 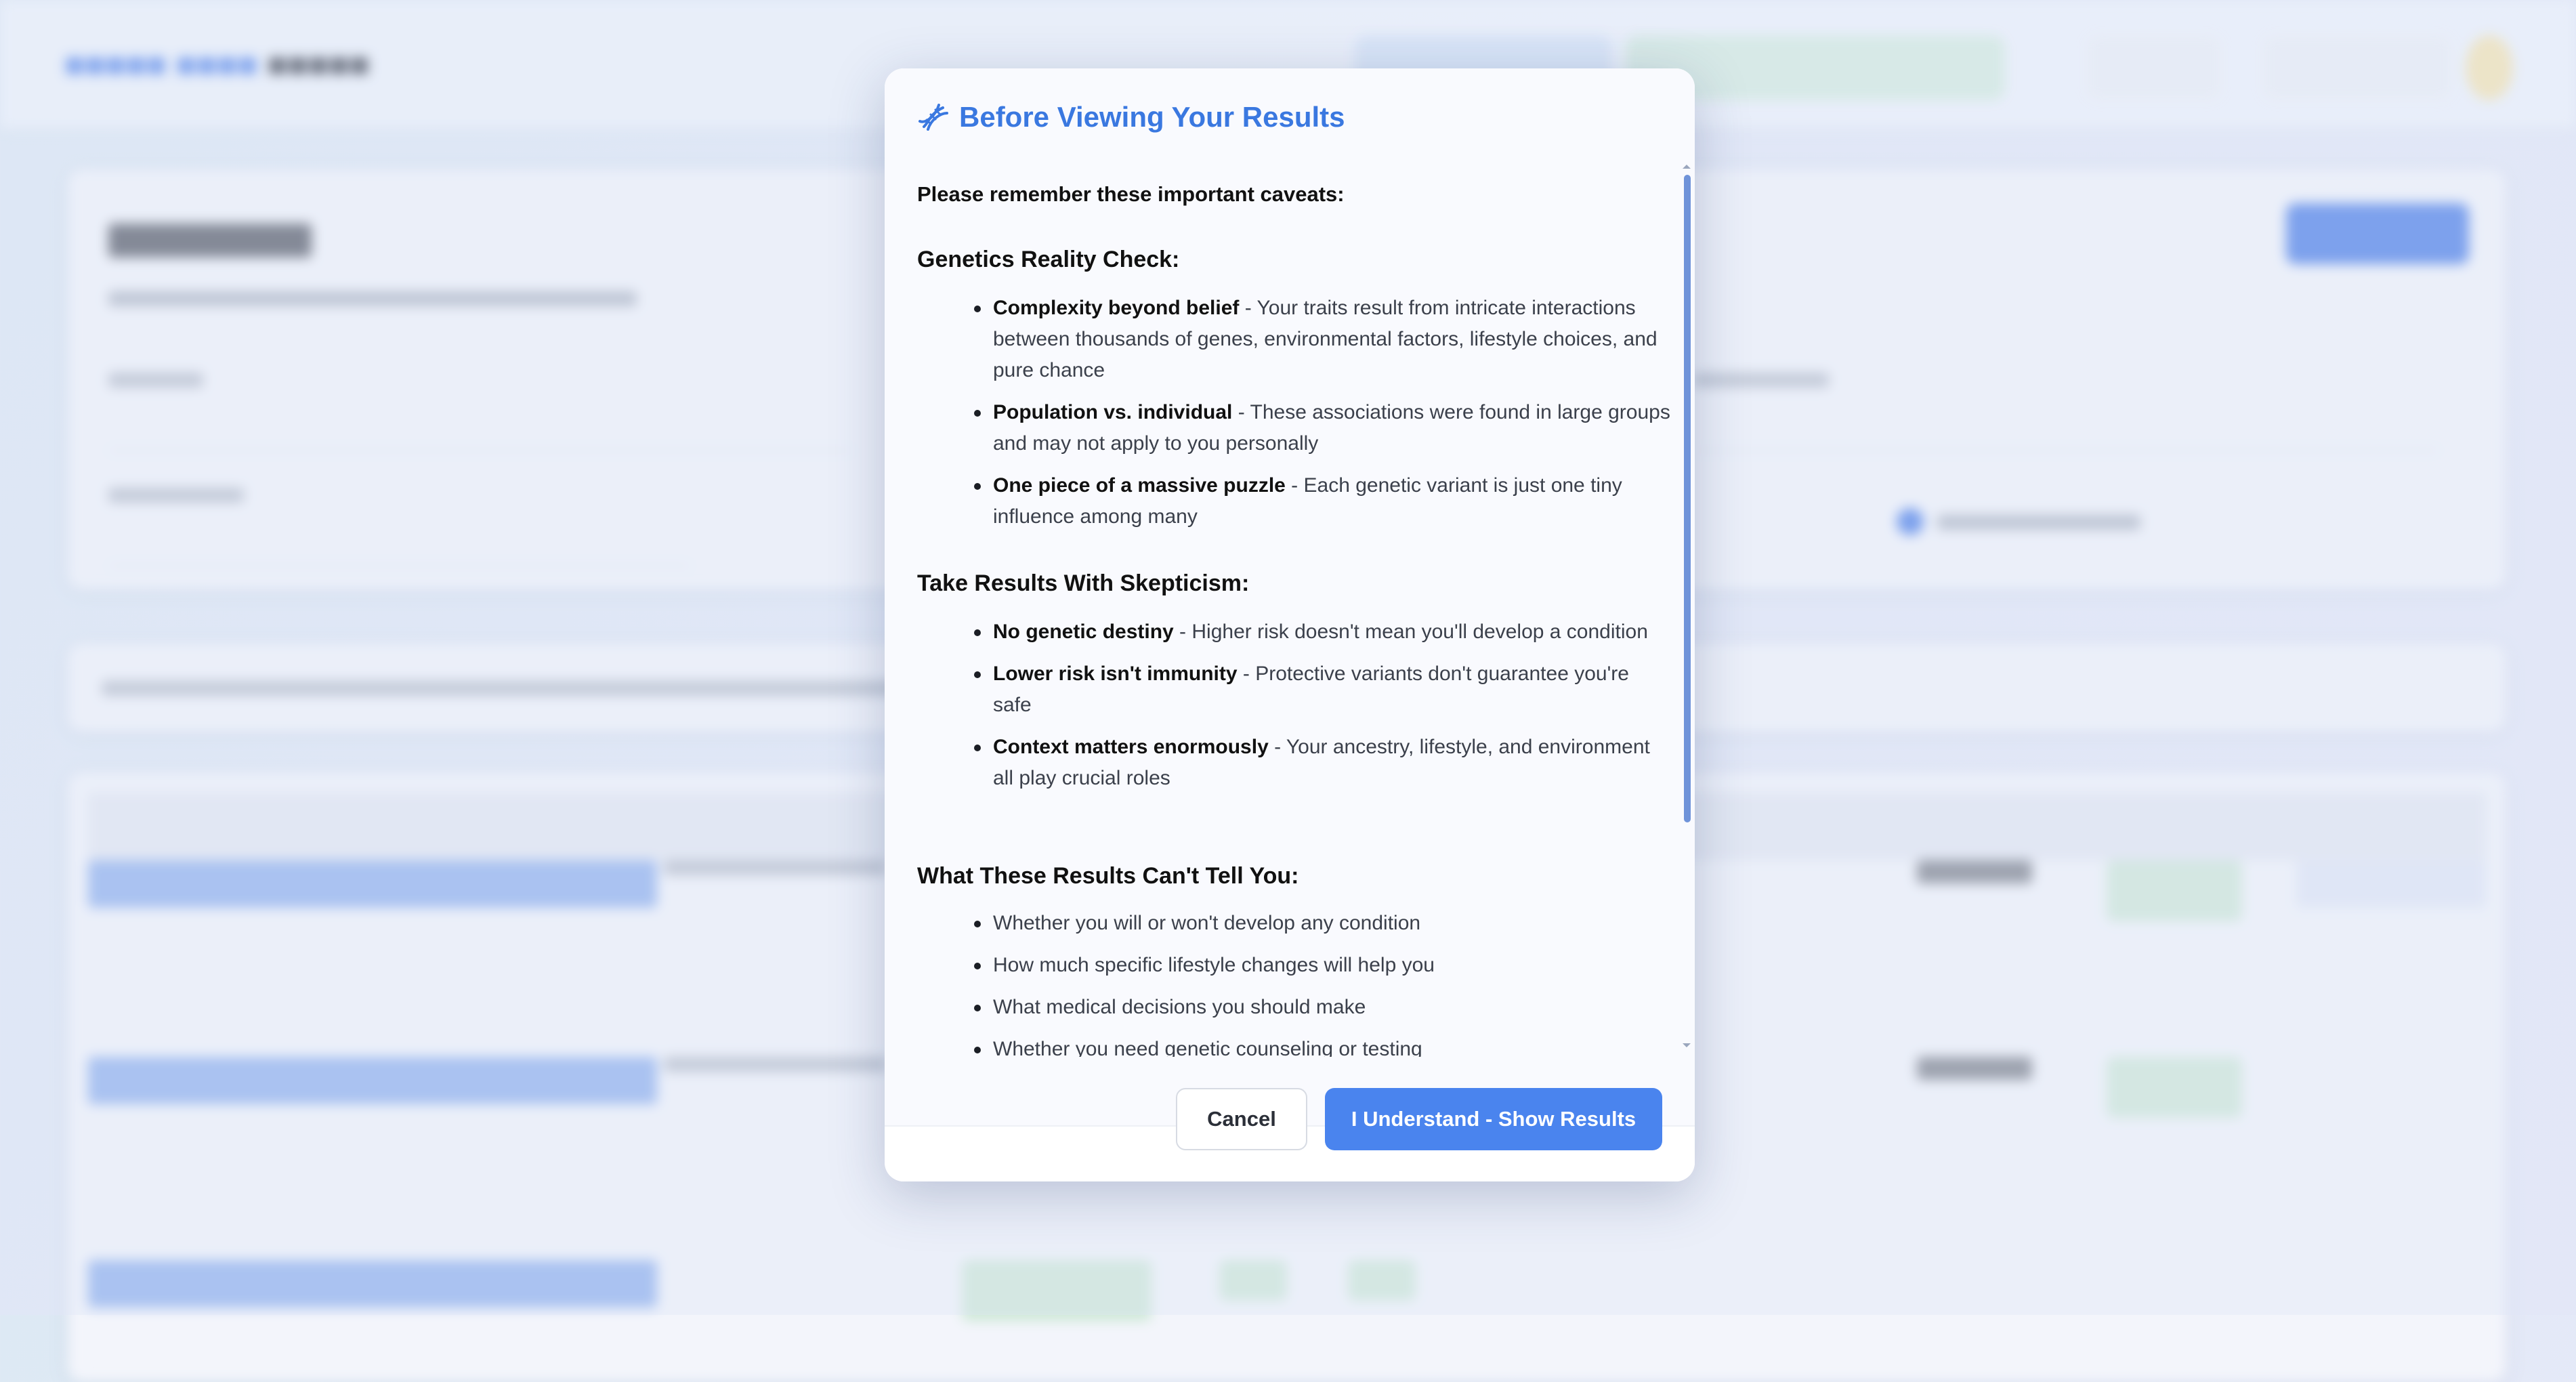 I want to click on scroll-down-arrow, so click(x=1687, y=1045).